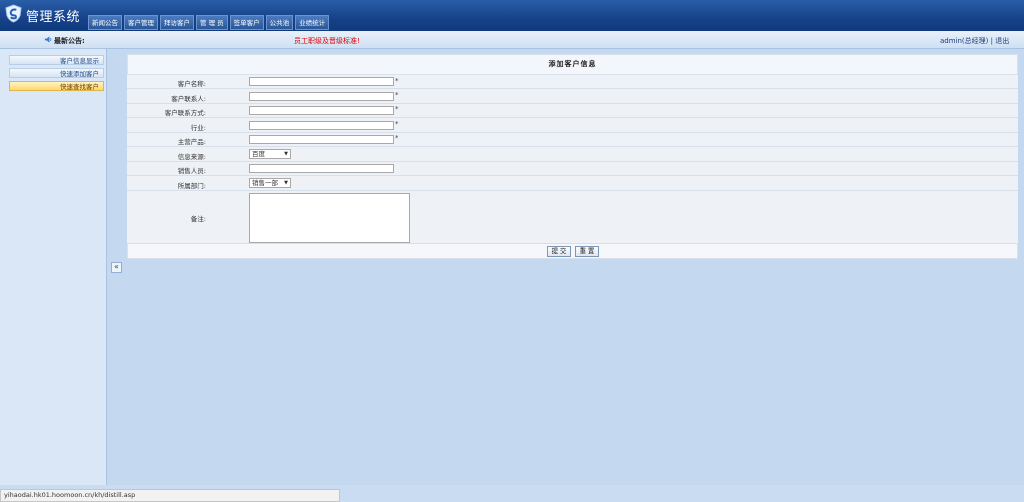  Describe the element at coordinates (572, 125) in the screenshot. I see `form-row-industry: 行业: *` at that location.